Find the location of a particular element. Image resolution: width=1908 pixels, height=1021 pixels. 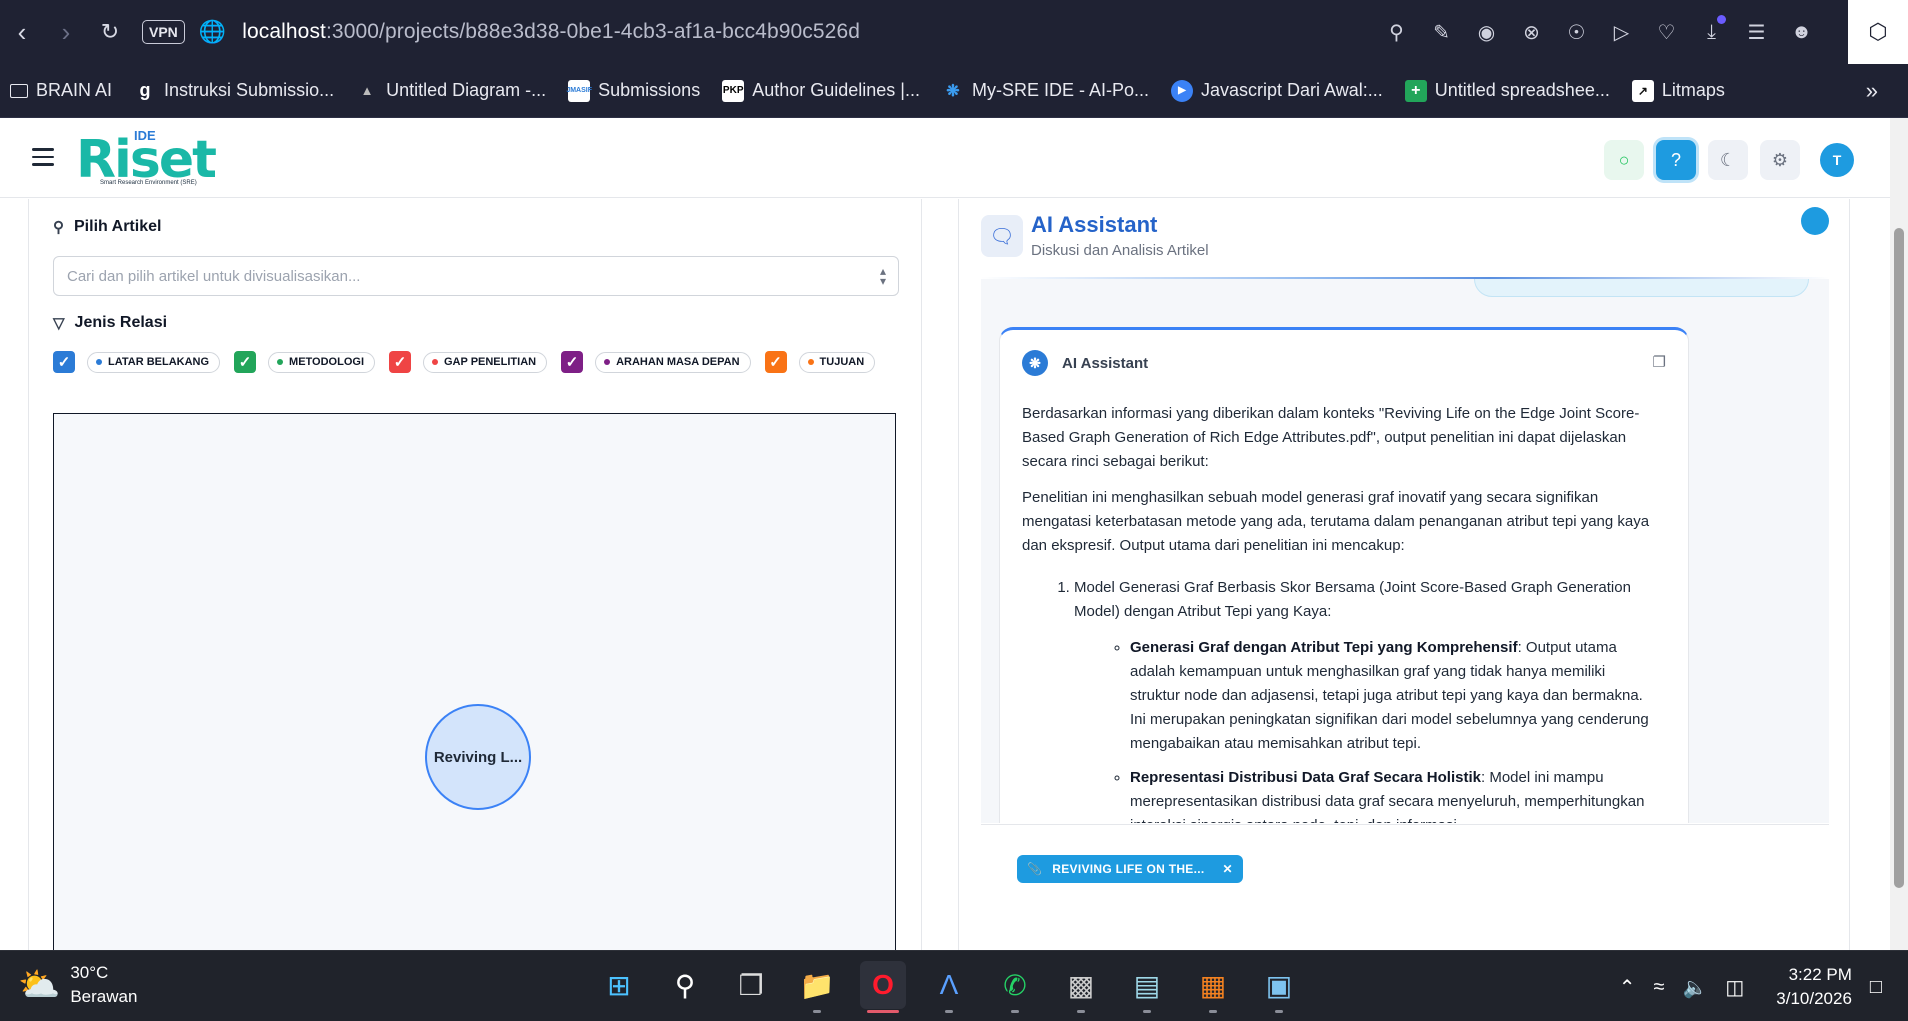

page-scrollbar is located at coordinates (1899, 534).